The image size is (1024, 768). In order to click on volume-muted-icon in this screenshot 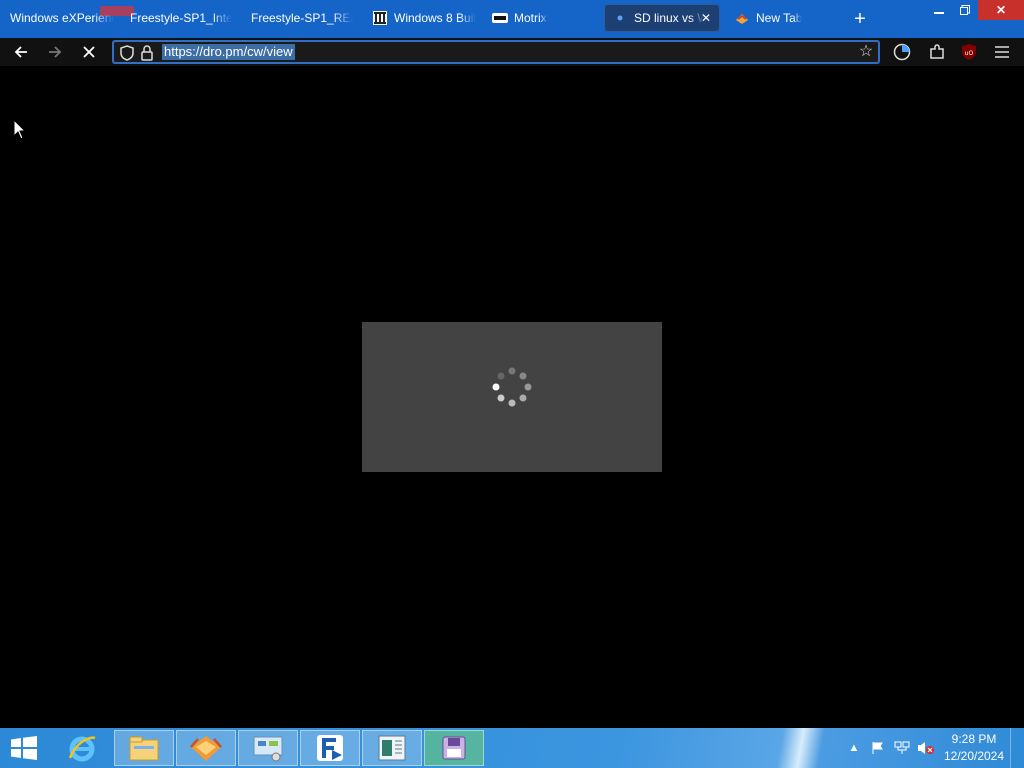, I will do `click(926, 748)`.